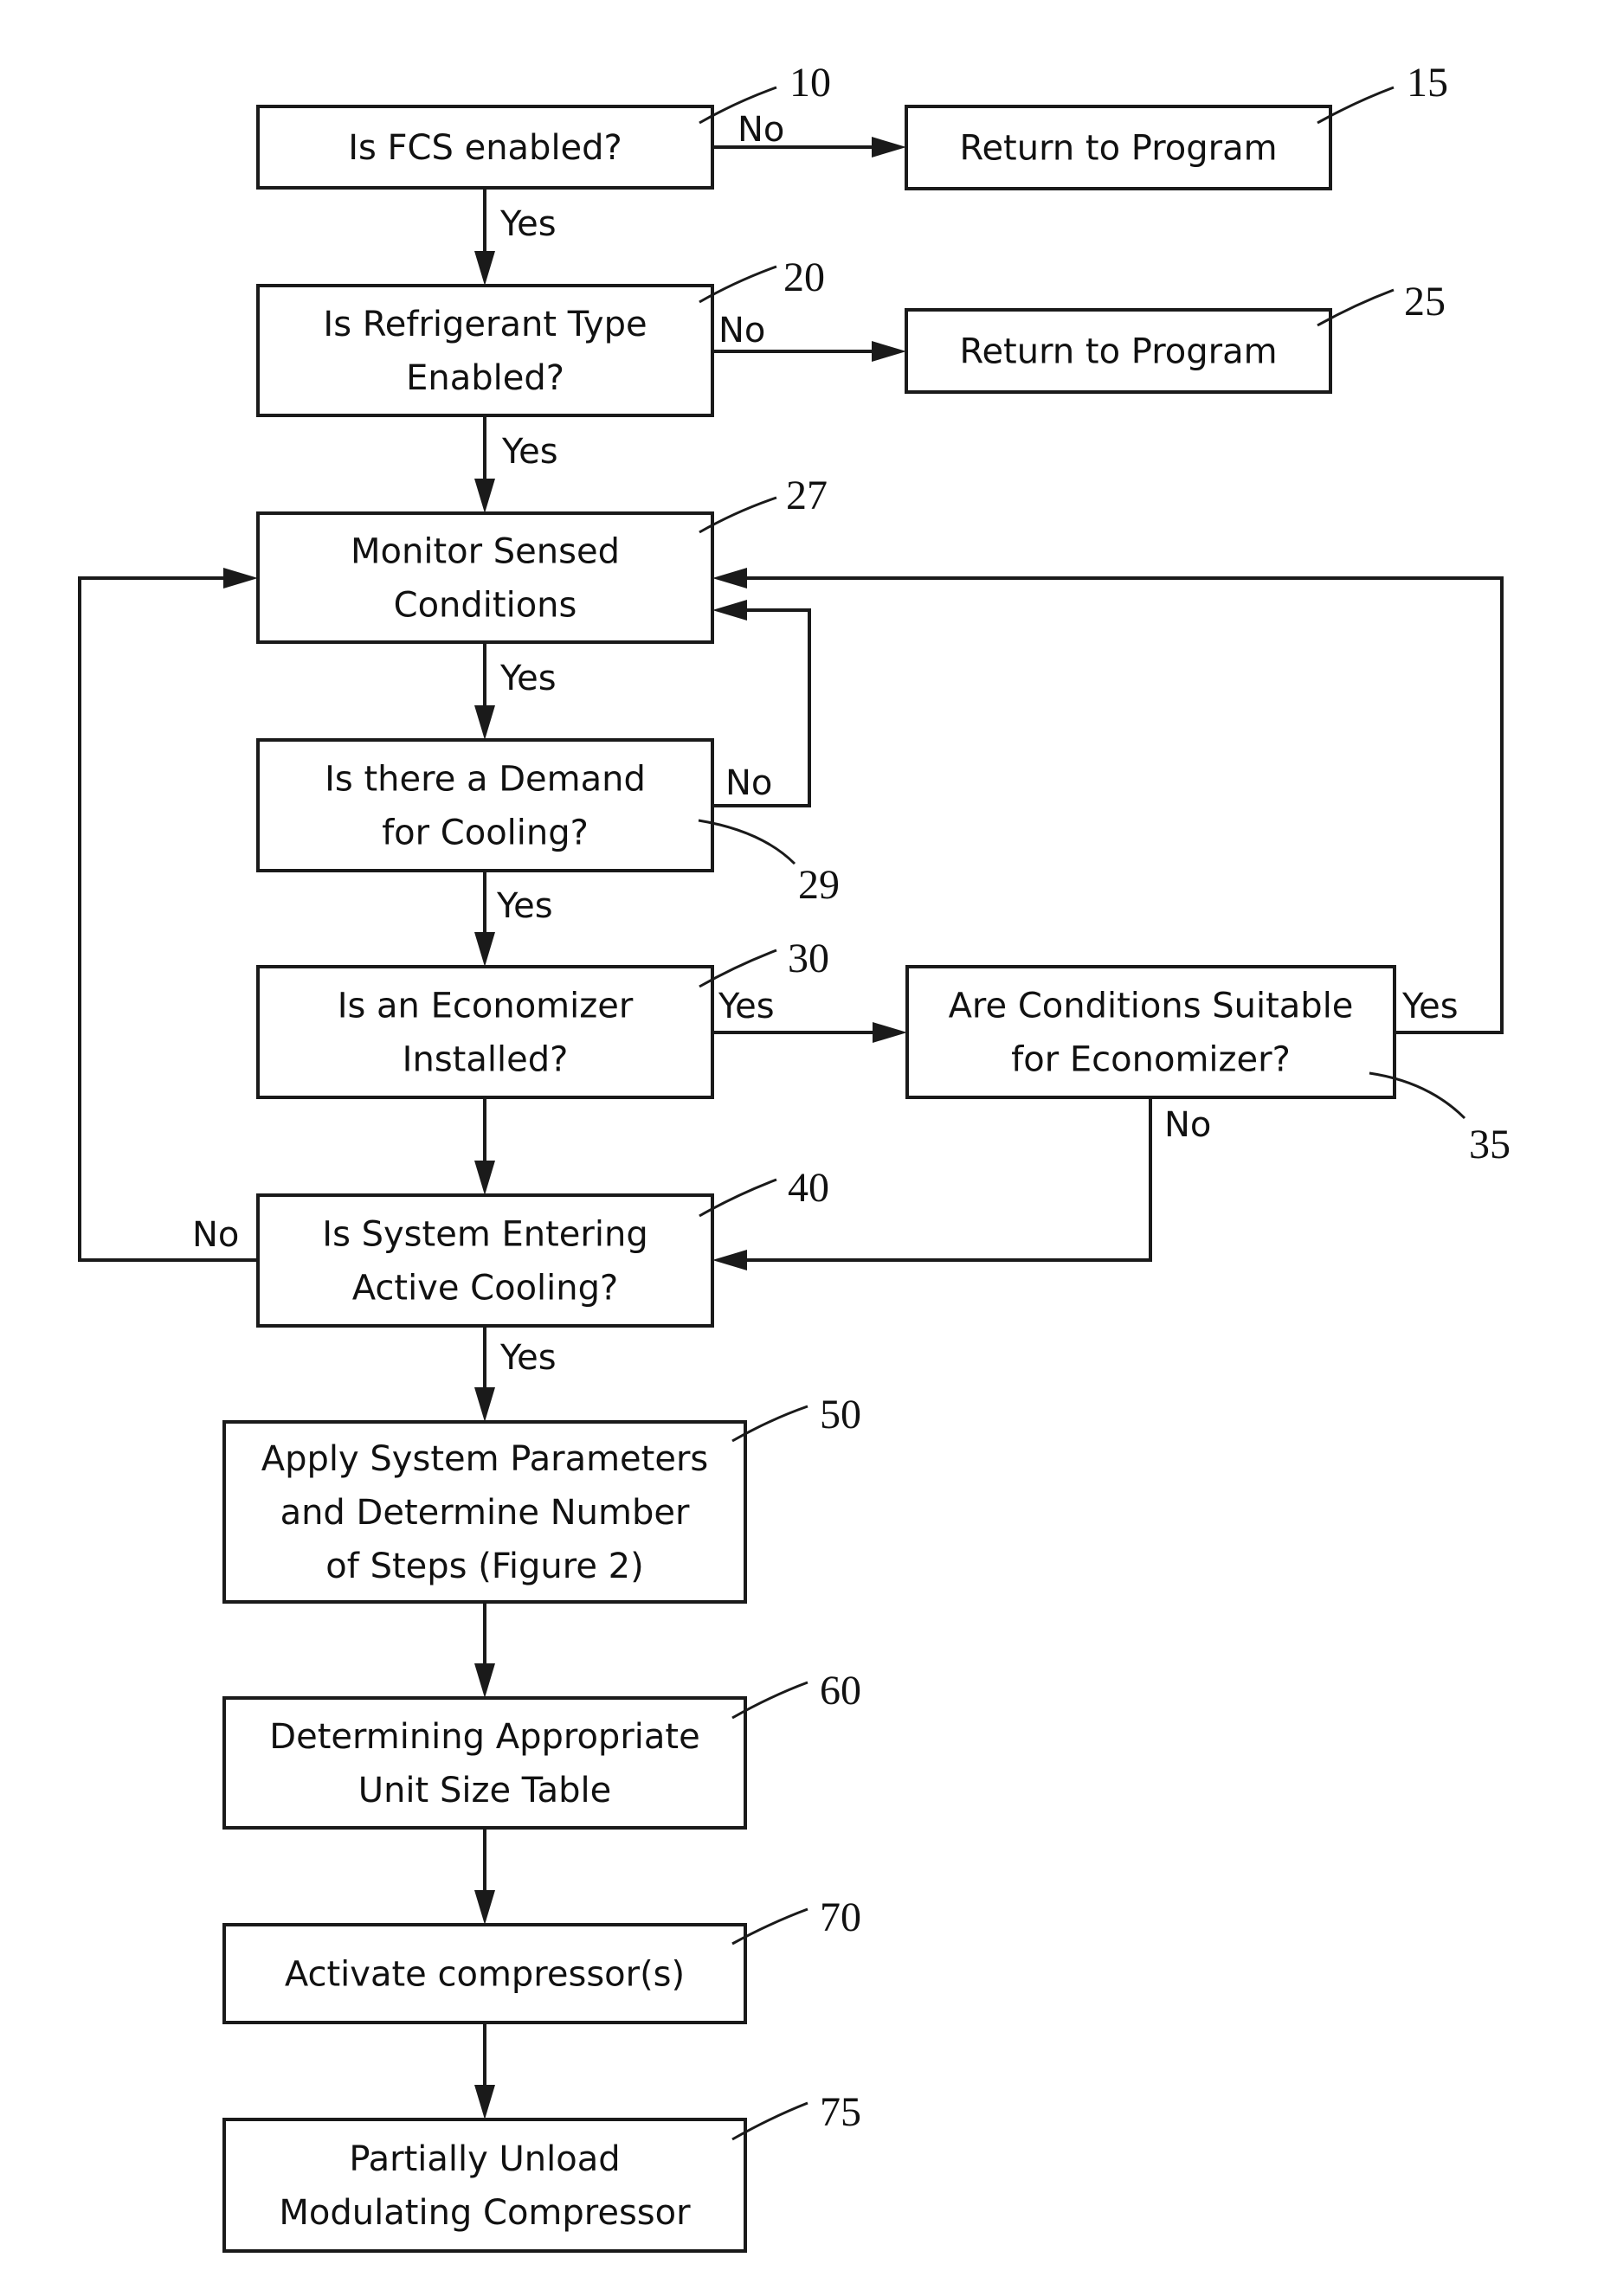 This screenshot has height=2296, width=1604. I want to click on edge-label-e29-27: No, so click(748, 783).